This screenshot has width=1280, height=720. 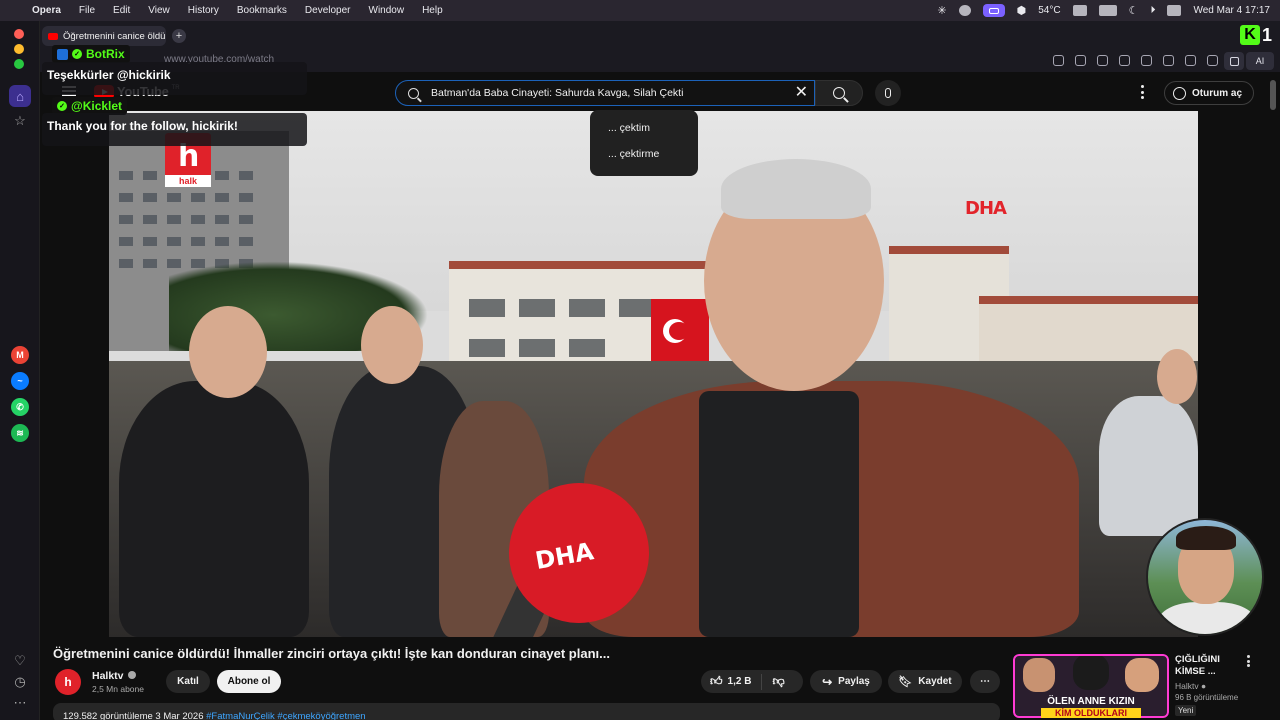 What do you see at coordinates (1231, 10) in the screenshot?
I see `clock: Wed Mar 4 17:17` at bounding box center [1231, 10].